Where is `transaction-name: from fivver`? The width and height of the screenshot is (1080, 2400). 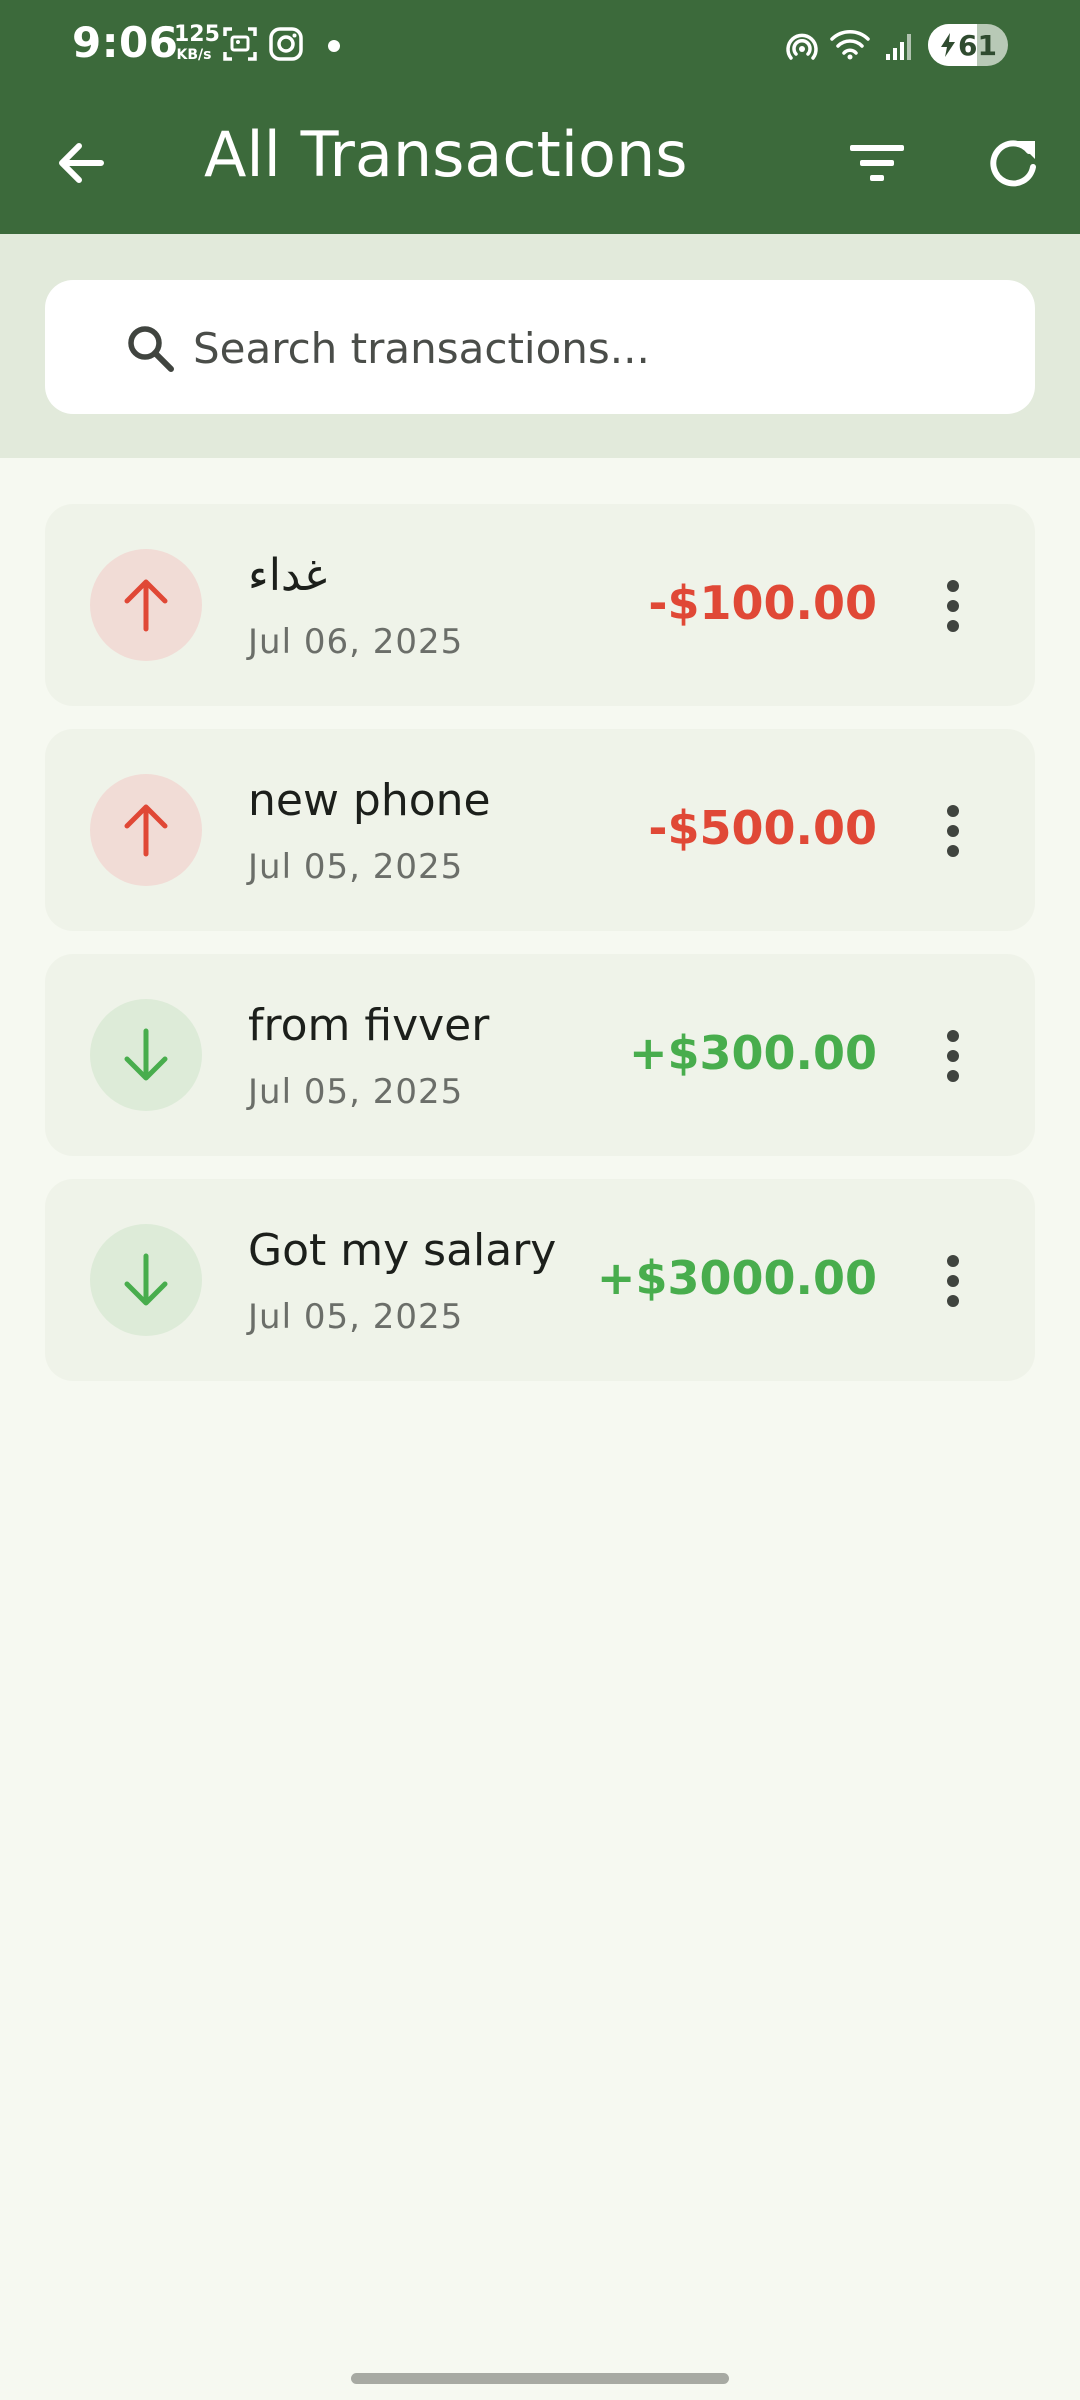
transaction-name: from fivver is located at coordinates (369, 1025).